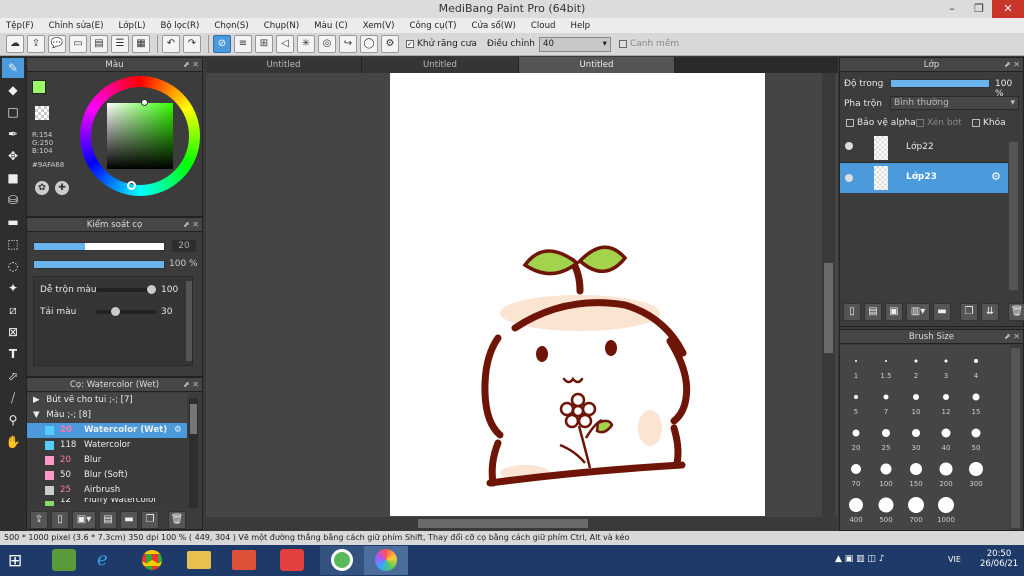 Image resolution: width=1024 pixels, height=576 pixels. I want to click on brush-size-cell: 15, so click(976, 400).